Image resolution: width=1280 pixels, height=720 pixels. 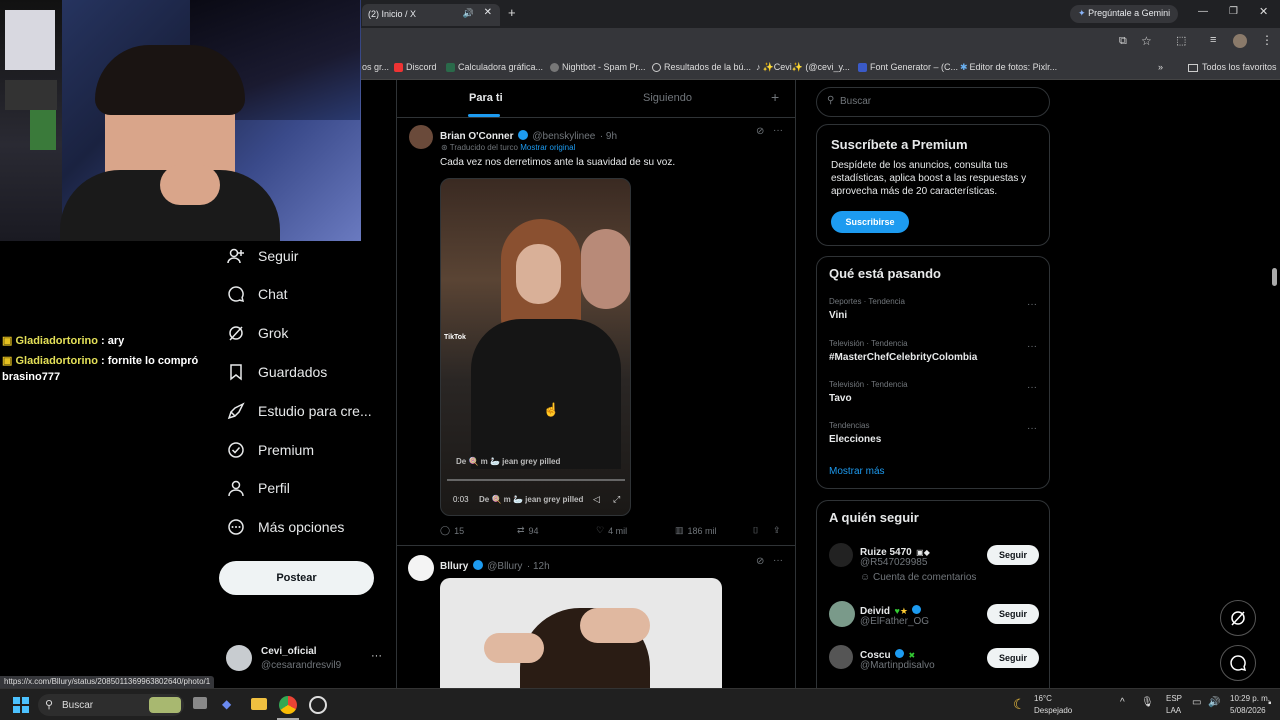 What do you see at coordinates (259, 704) in the screenshot?
I see `file-explorer-icon` at bounding box center [259, 704].